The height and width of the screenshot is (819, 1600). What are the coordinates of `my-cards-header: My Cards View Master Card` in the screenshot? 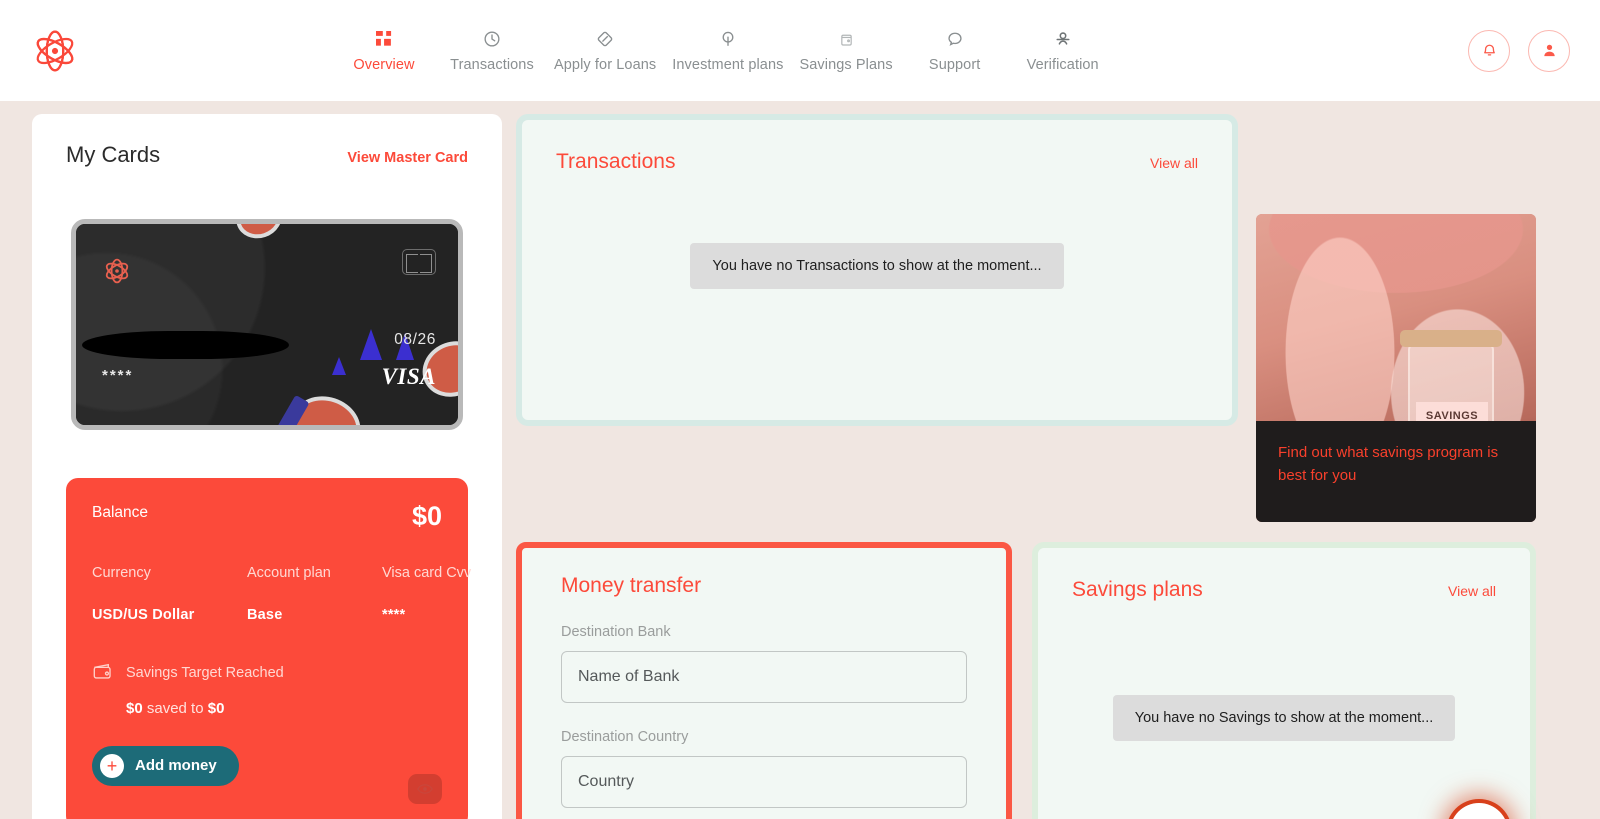 It's located at (267, 155).